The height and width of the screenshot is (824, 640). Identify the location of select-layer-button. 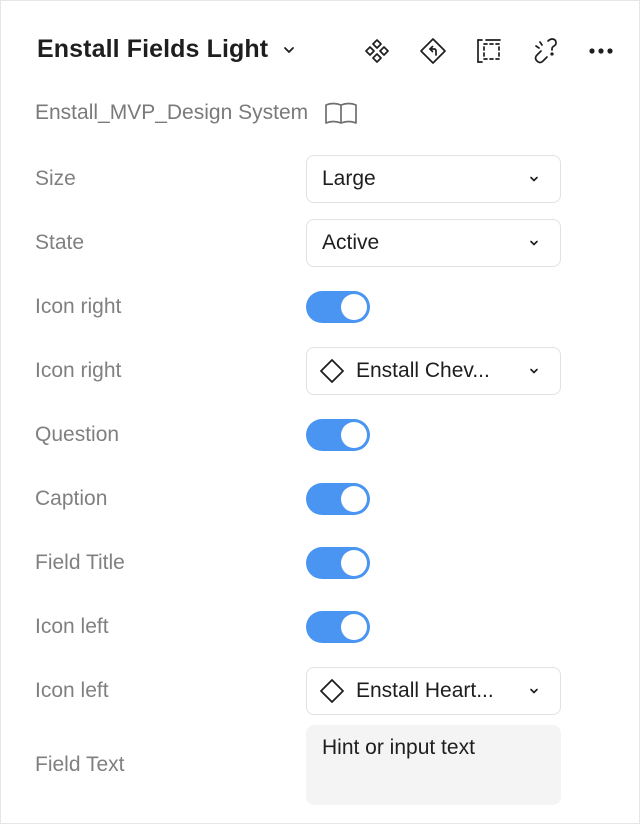
(489, 51).